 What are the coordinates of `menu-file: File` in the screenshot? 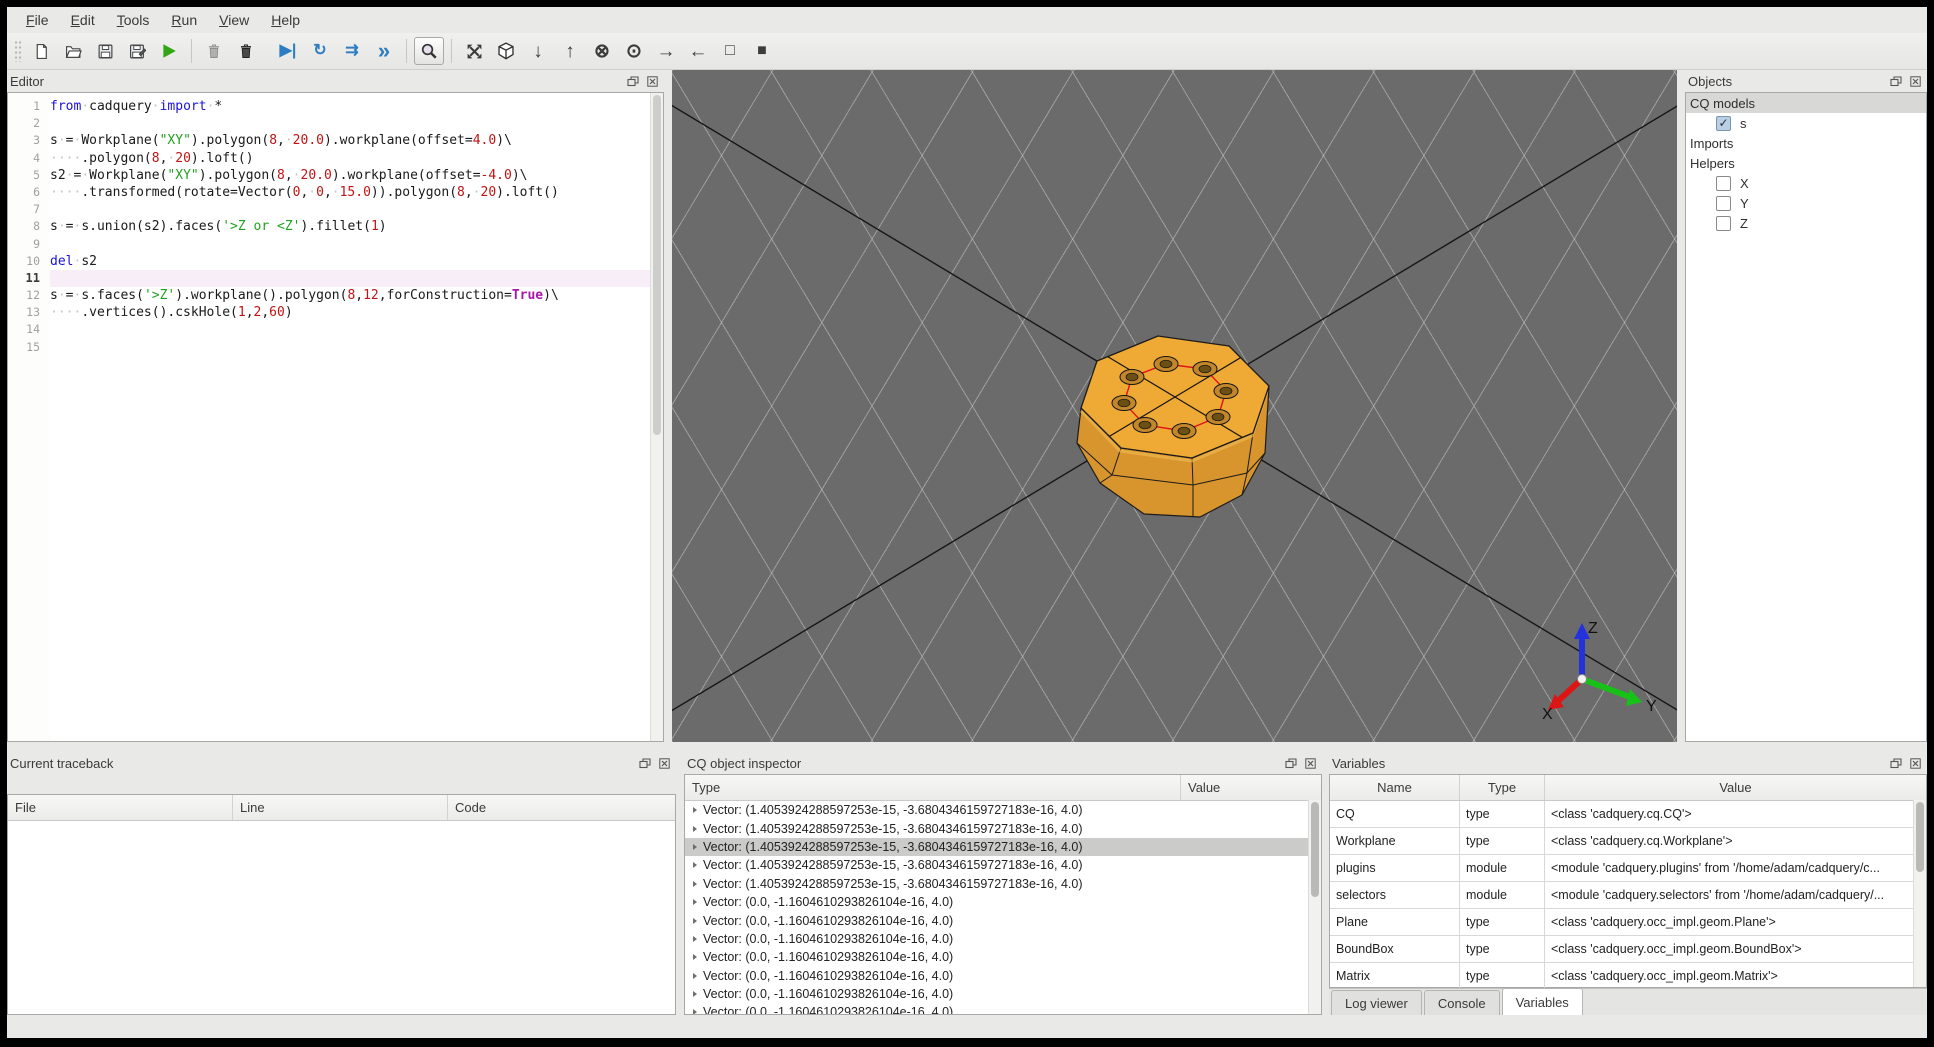 It's located at (37, 20).